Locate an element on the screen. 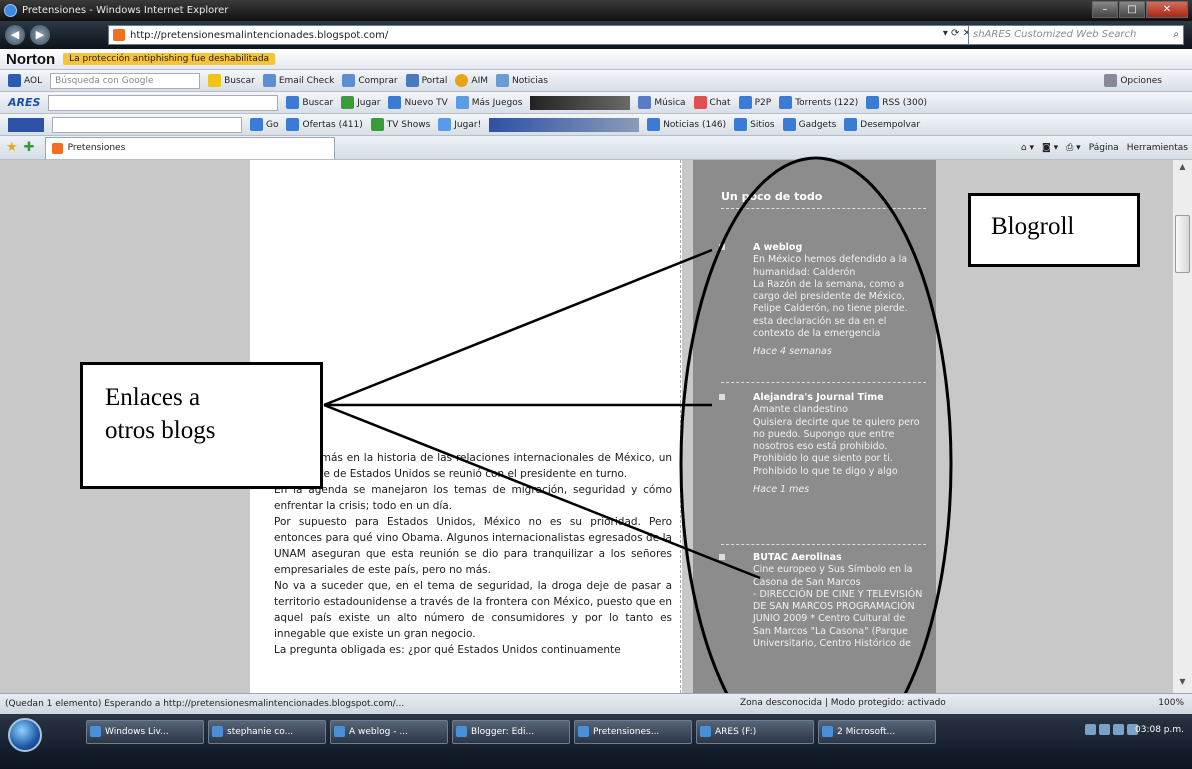 Image resolution: width=1192 pixels, height=769 pixels. ares-item-rss: RSS (300) is located at coordinates (896, 102).